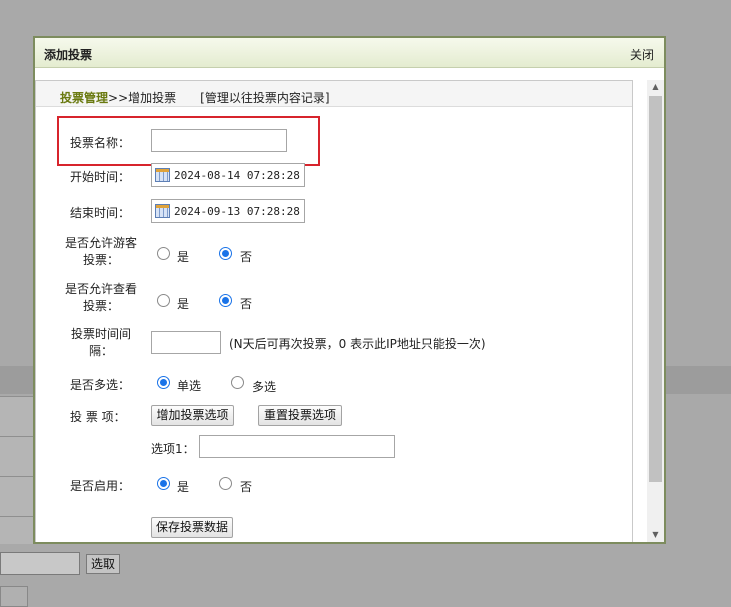 Image resolution: width=731 pixels, height=607 pixels. What do you see at coordinates (173, 449) in the screenshot?
I see `option1-label: 选项1：` at bounding box center [173, 449].